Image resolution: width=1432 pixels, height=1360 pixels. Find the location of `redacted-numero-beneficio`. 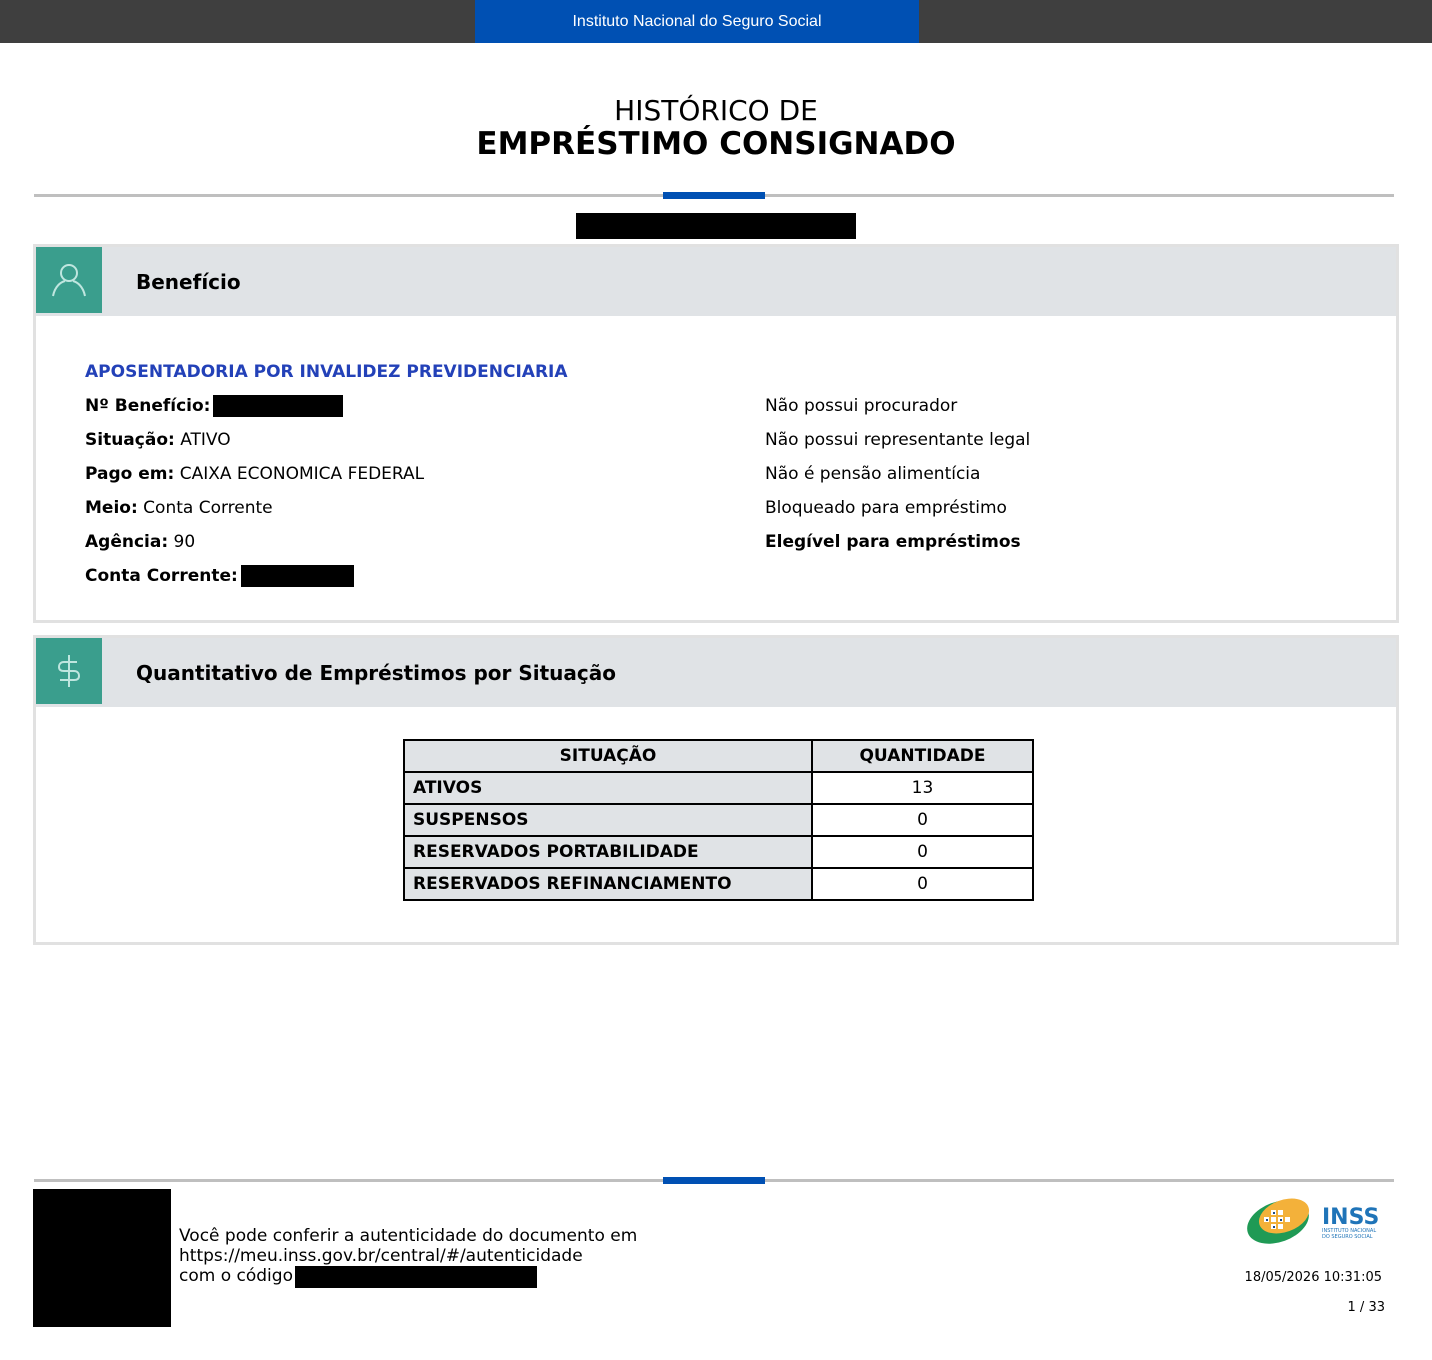

redacted-numero-beneficio is located at coordinates (278, 406).